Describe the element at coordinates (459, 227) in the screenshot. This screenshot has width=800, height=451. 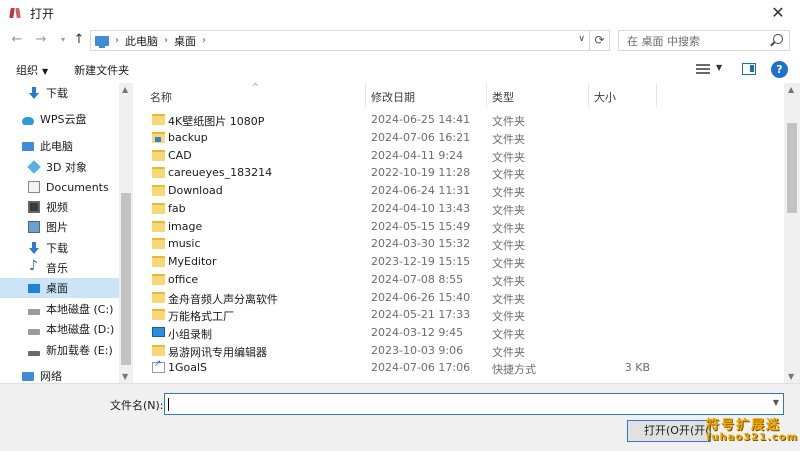
I see `table-row: image 2024-05-15 15:49 文件夹` at that location.